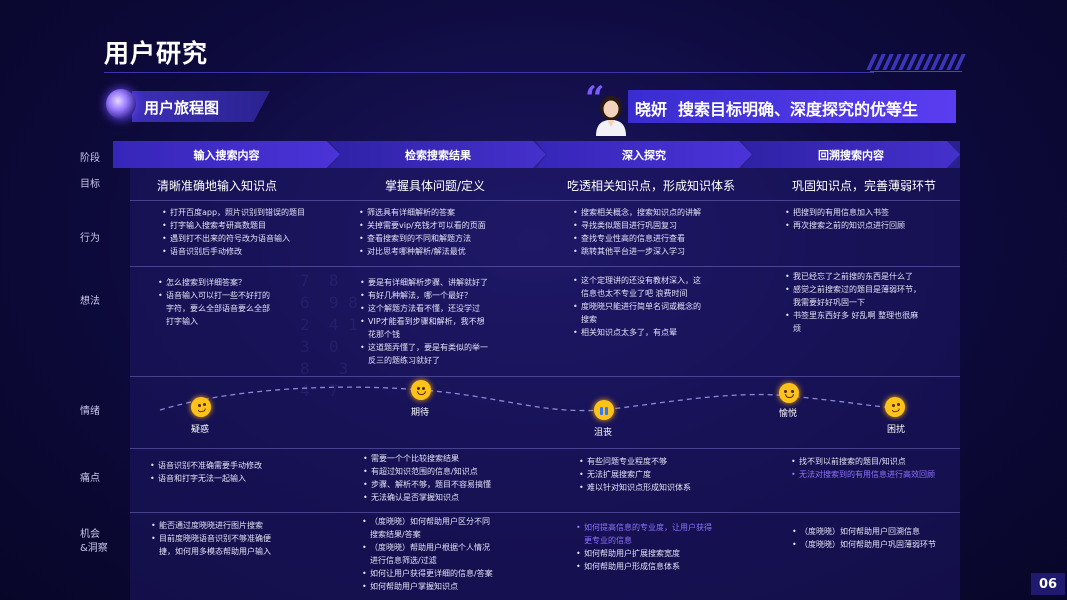 This screenshot has height=600, width=1067. I want to click on list-item: 步骤、解析不够，题目不容易搞懂, so click(448, 484).